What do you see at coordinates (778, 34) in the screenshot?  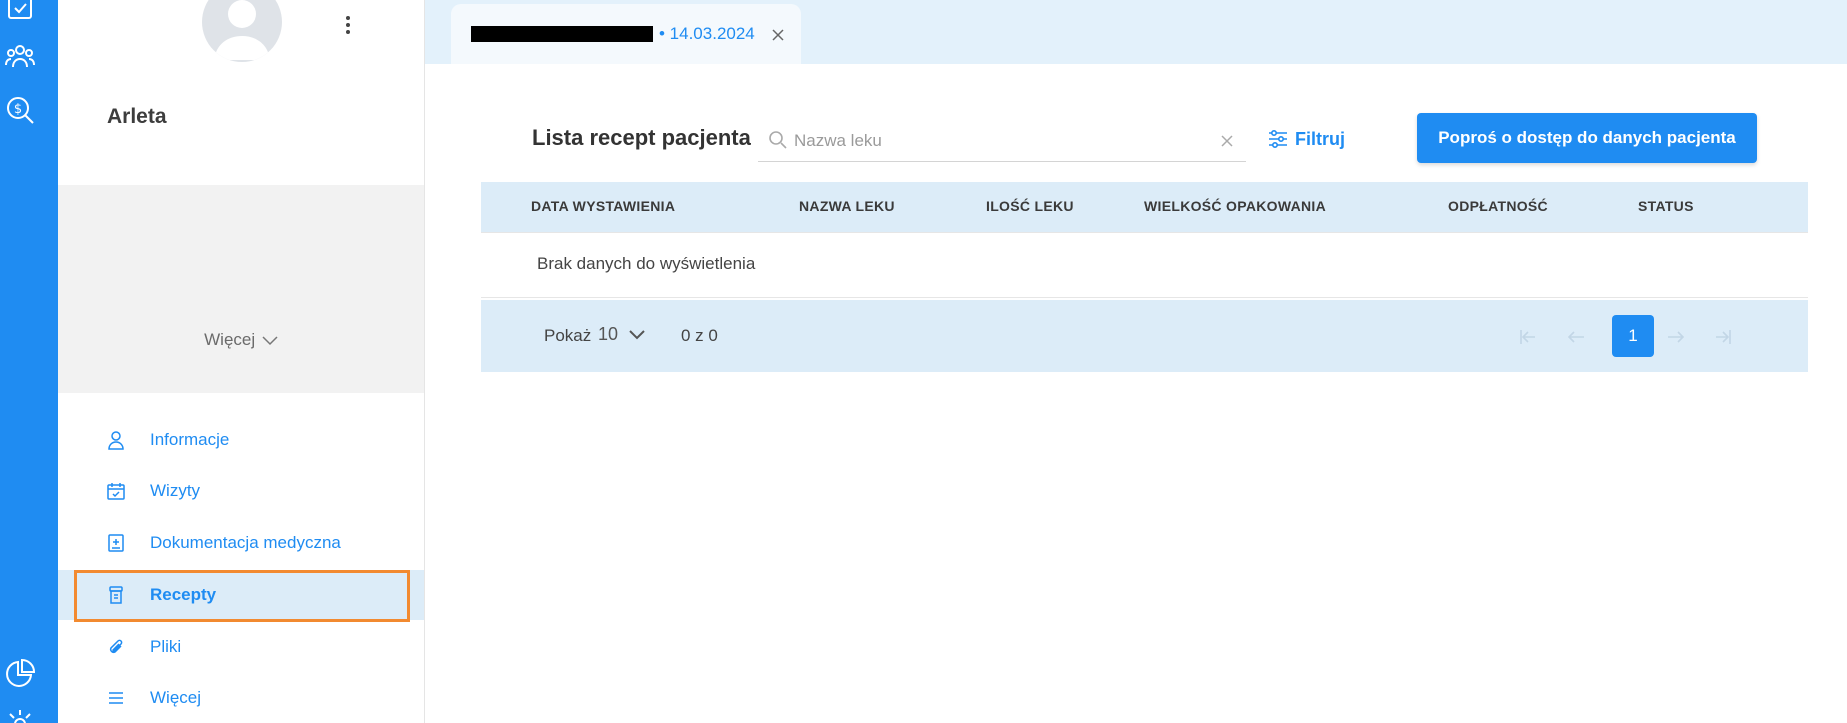 I see `close-icon` at bounding box center [778, 34].